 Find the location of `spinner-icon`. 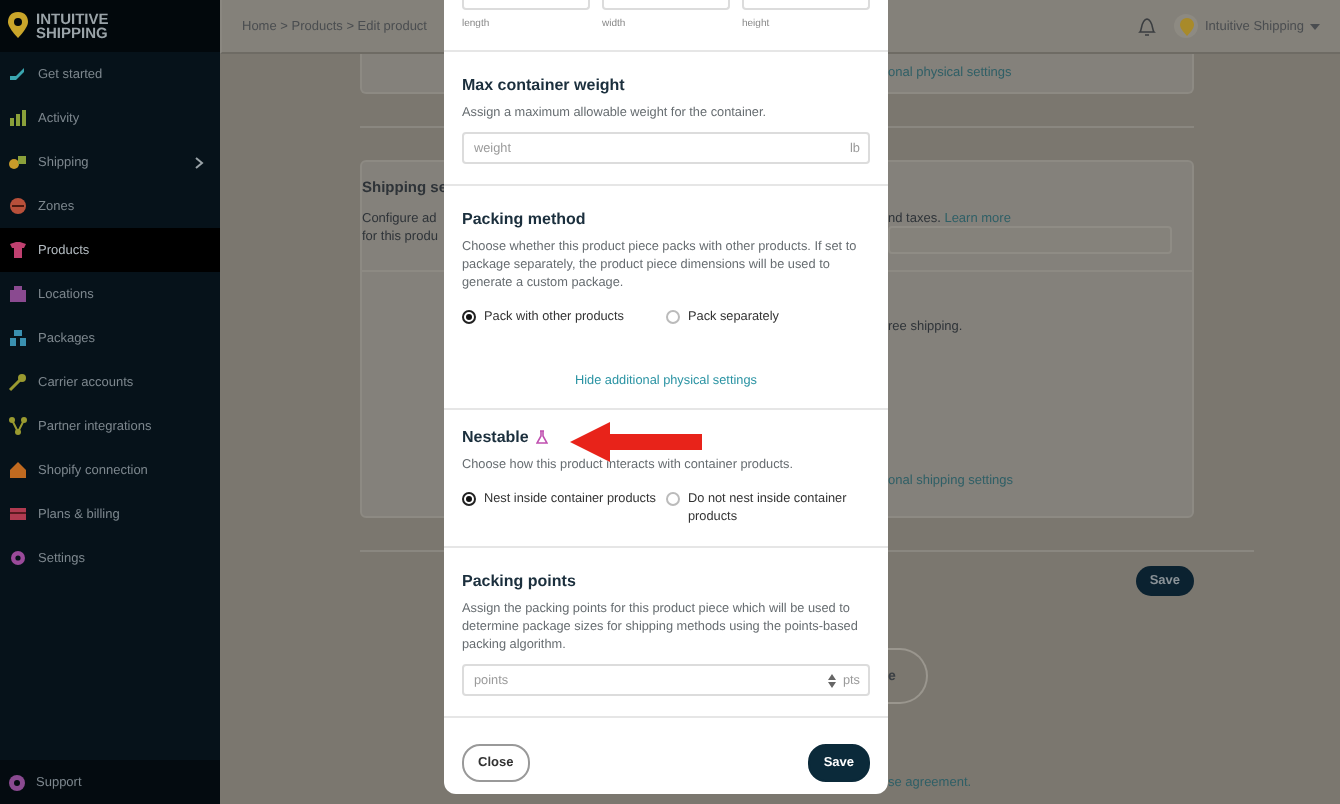

spinner-icon is located at coordinates (832, 680).